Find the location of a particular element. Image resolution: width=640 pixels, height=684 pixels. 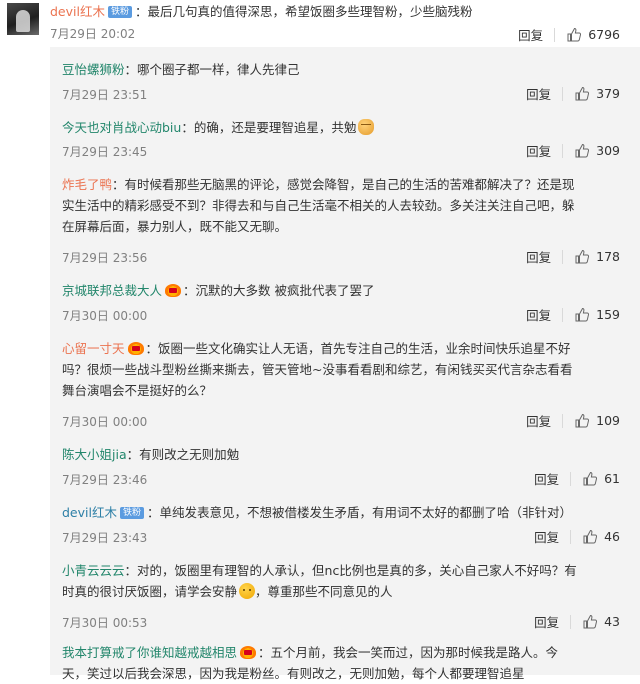

smile-emoji-icon is located at coordinates (247, 591).